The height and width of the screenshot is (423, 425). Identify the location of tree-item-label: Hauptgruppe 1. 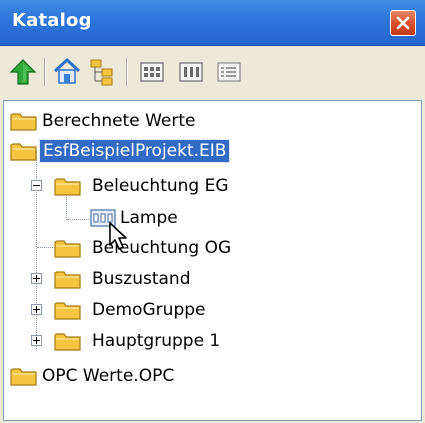
(156, 341).